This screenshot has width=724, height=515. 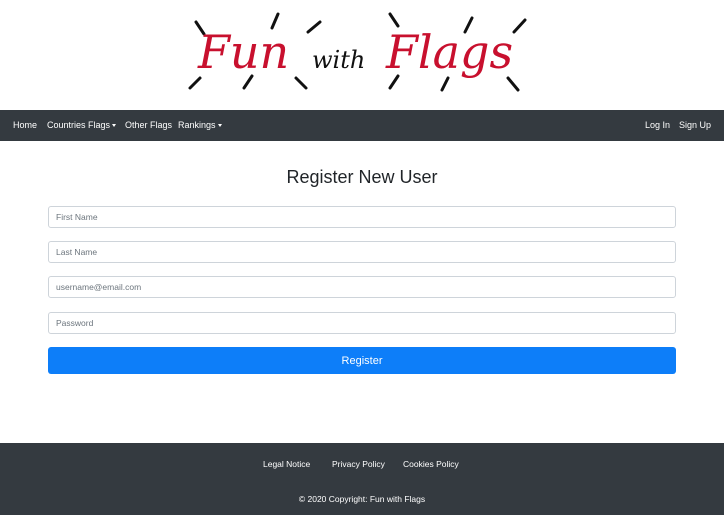 What do you see at coordinates (362, 217) in the screenshot?
I see `first-name-field` at bounding box center [362, 217].